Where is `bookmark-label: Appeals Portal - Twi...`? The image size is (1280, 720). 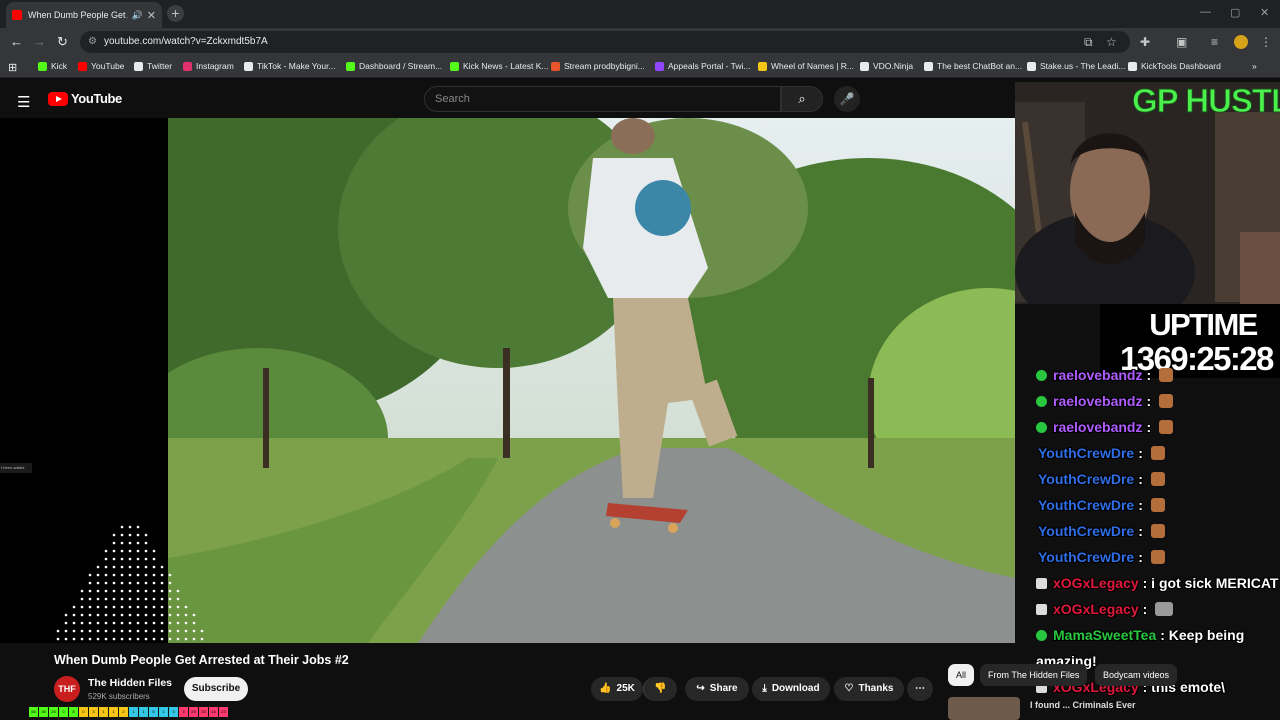
bookmark-label: Appeals Portal - Twi... is located at coordinates (709, 66).